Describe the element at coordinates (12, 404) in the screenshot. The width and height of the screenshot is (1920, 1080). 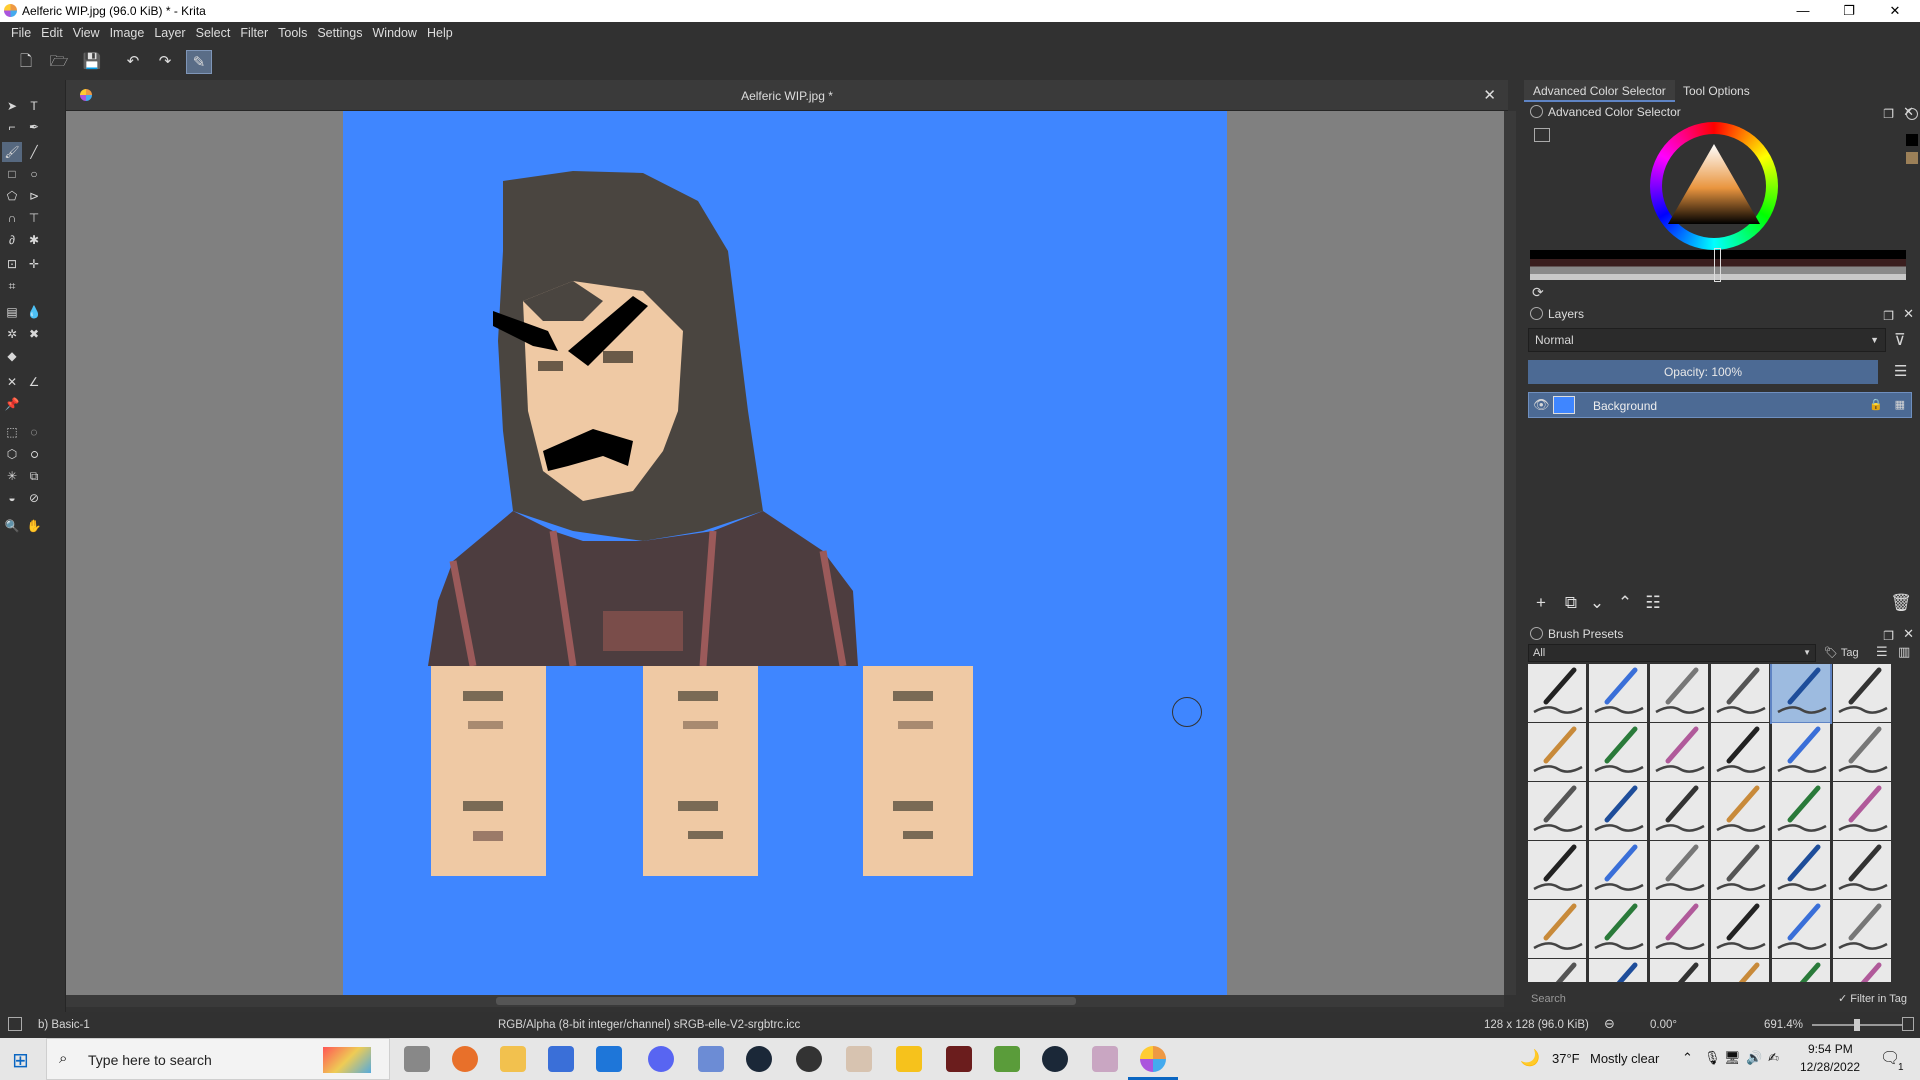
I see `reference-images-tool-icon: 📌` at that location.